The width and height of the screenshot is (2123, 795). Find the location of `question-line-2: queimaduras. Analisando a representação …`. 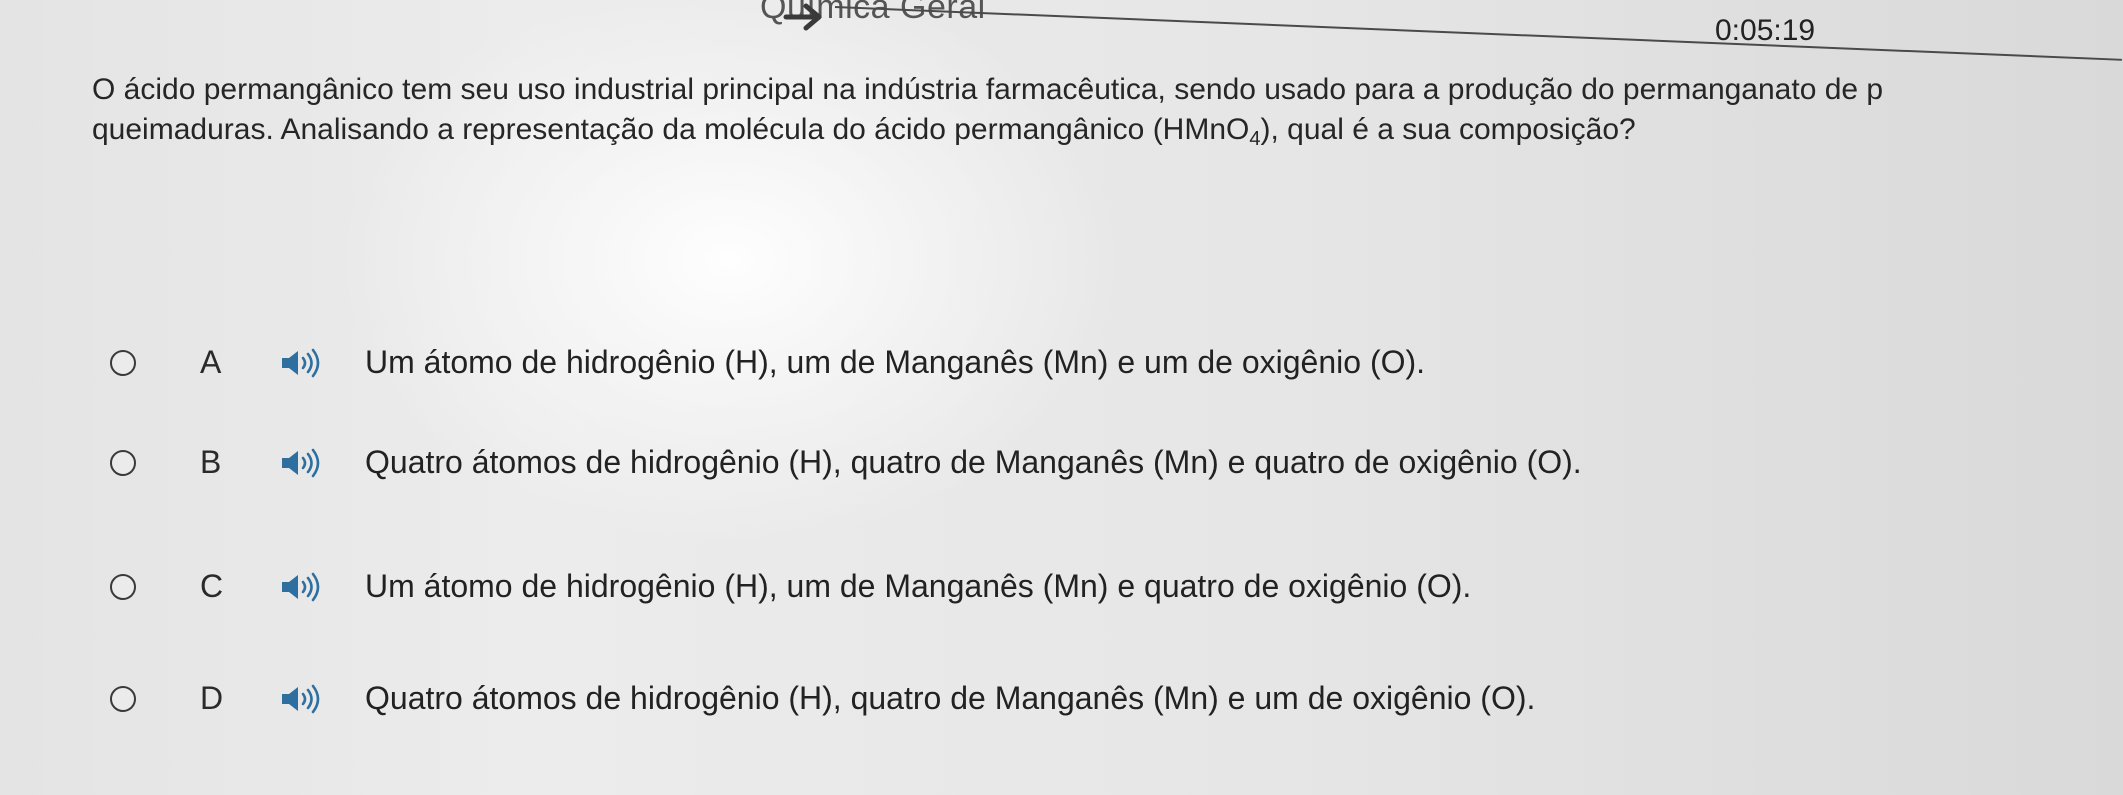

question-line-2: queimaduras. Analisando a representação … is located at coordinates (1097, 134).